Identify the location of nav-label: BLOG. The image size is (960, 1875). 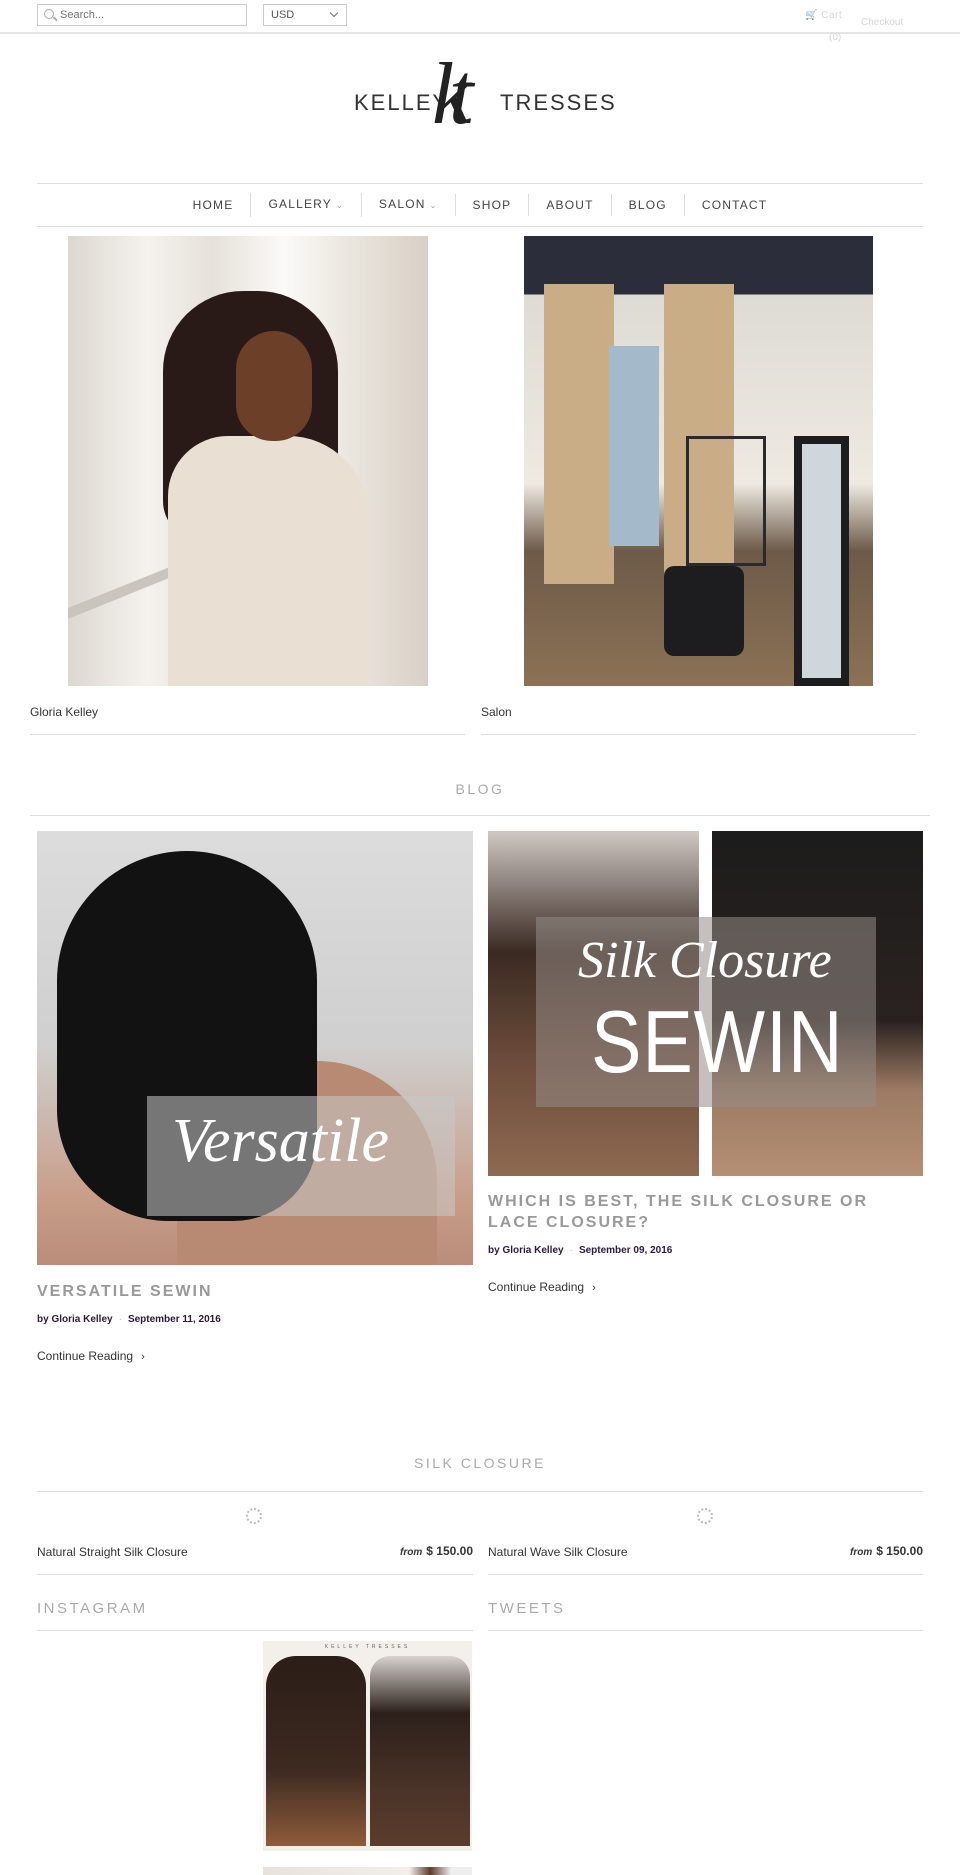
(647, 205).